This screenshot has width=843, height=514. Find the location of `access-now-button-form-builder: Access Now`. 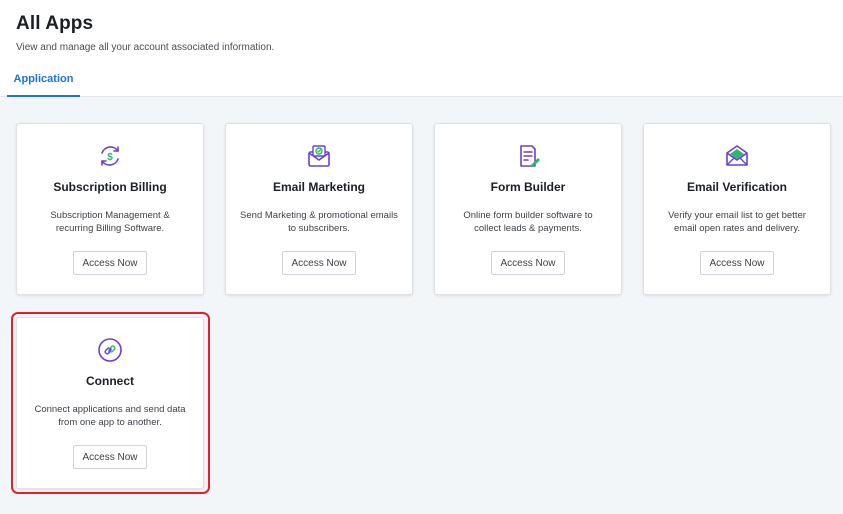

access-now-button-form-builder: Access Now is located at coordinates (528, 263).